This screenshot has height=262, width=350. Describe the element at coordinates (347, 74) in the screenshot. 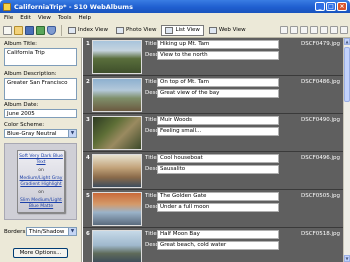

I see `scrollbar-thumb` at that location.